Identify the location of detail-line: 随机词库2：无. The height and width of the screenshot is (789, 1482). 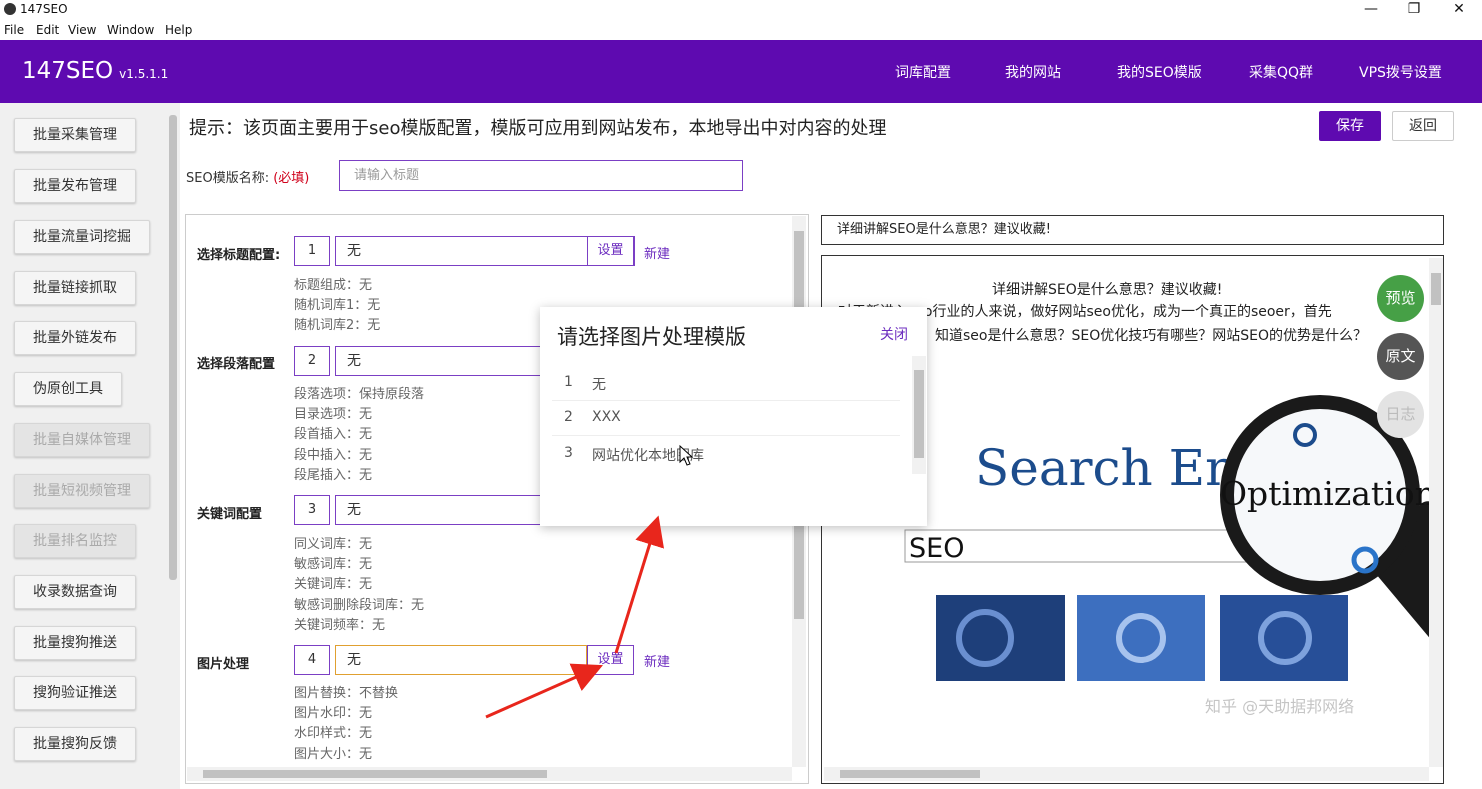
(337, 326).